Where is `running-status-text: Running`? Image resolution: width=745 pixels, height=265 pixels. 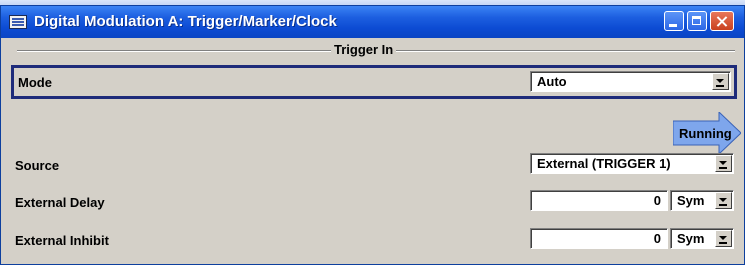 running-status-text: Running is located at coordinates (705, 133).